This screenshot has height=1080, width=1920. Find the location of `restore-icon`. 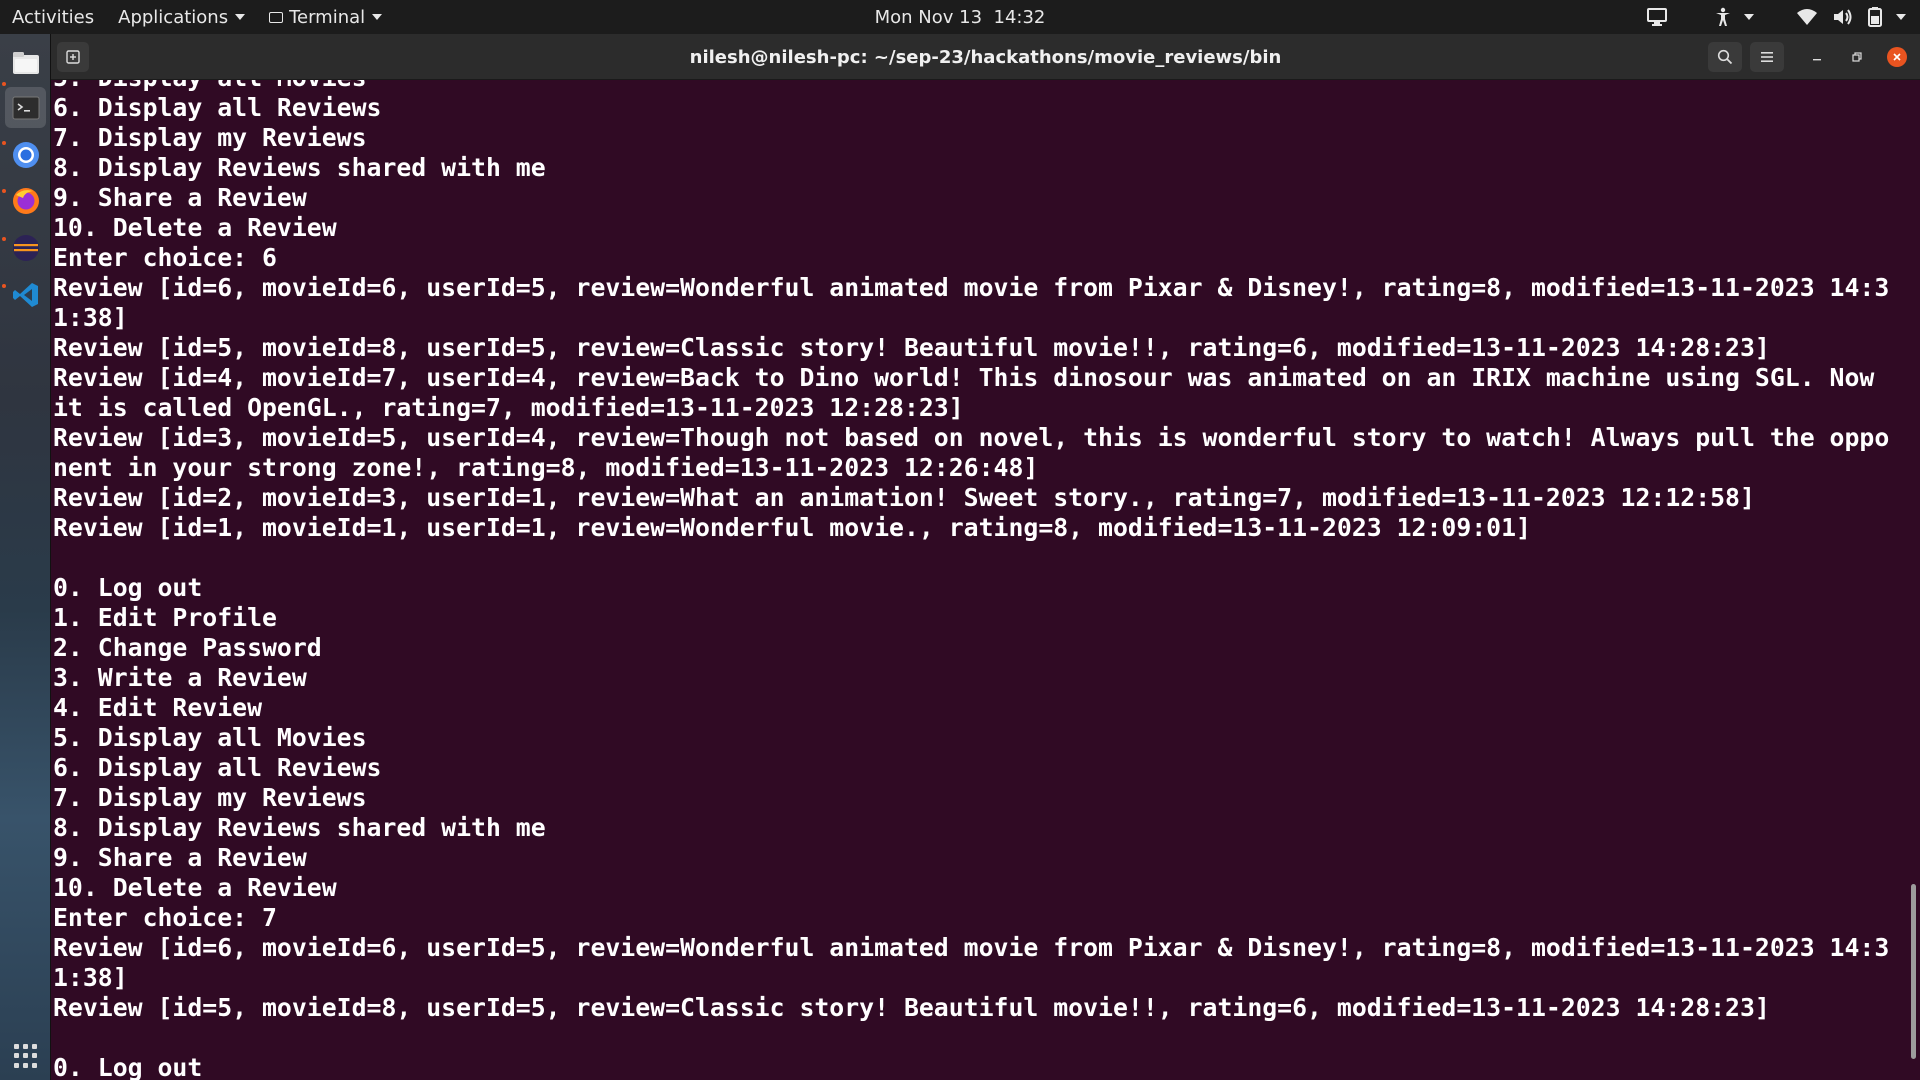

restore-icon is located at coordinates (1857, 57).